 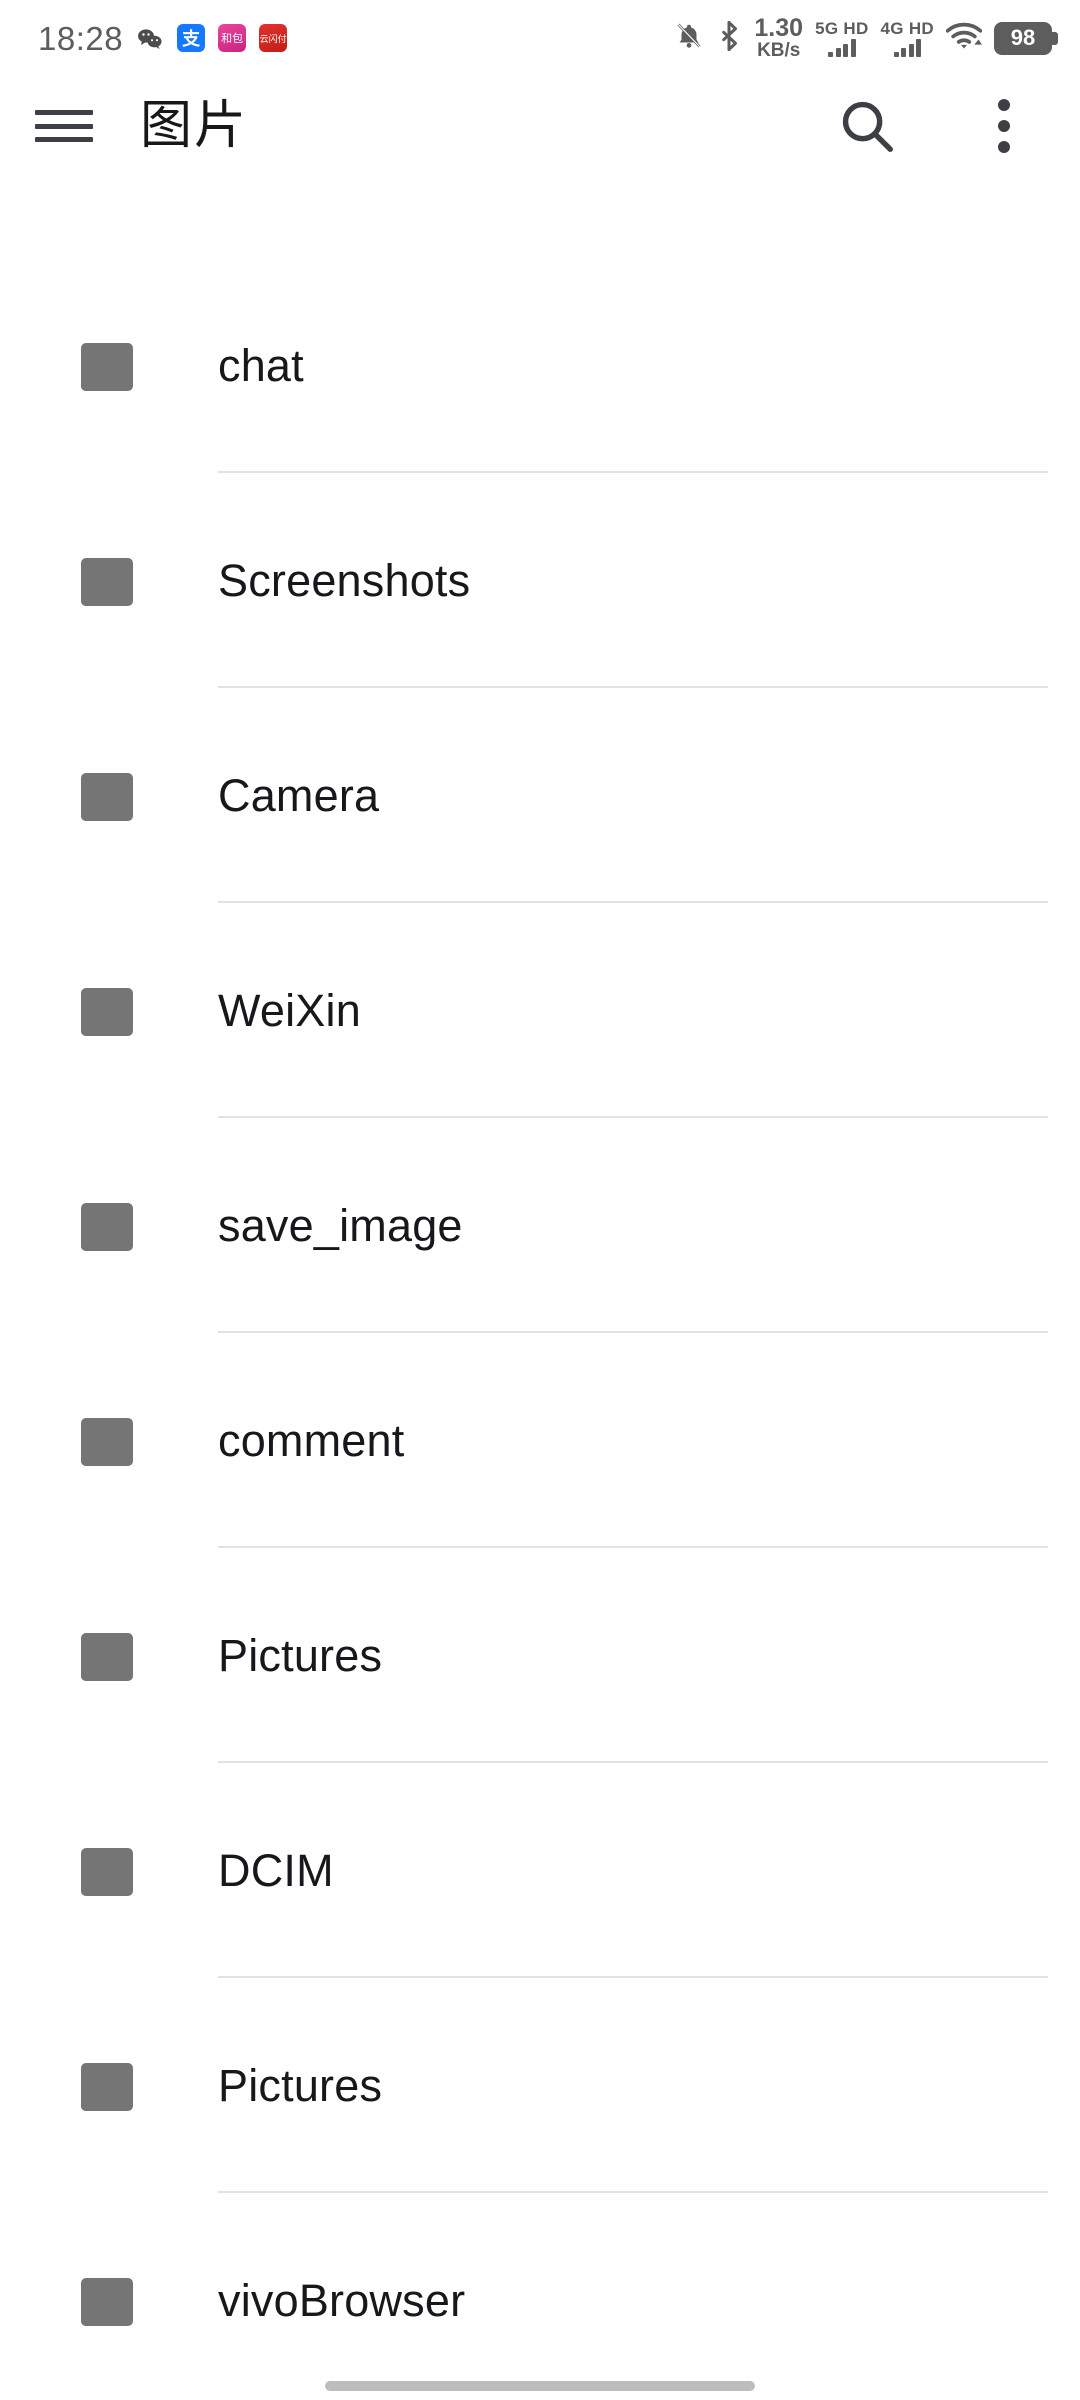 I want to click on list-item: chat, so click(x=540, y=365).